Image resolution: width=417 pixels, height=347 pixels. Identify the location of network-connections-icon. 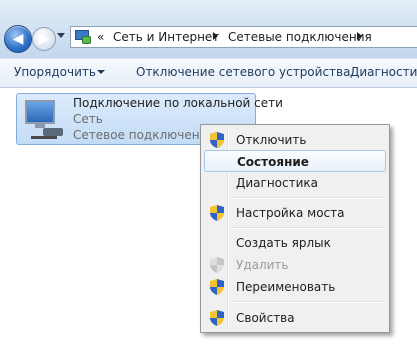
(83, 37).